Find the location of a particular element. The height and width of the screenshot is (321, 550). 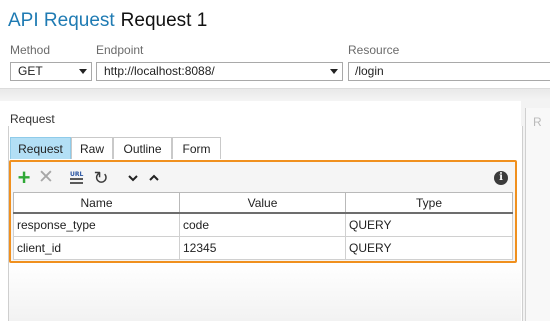

param-value-cell: 12345 is located at coordinates (262, 248).